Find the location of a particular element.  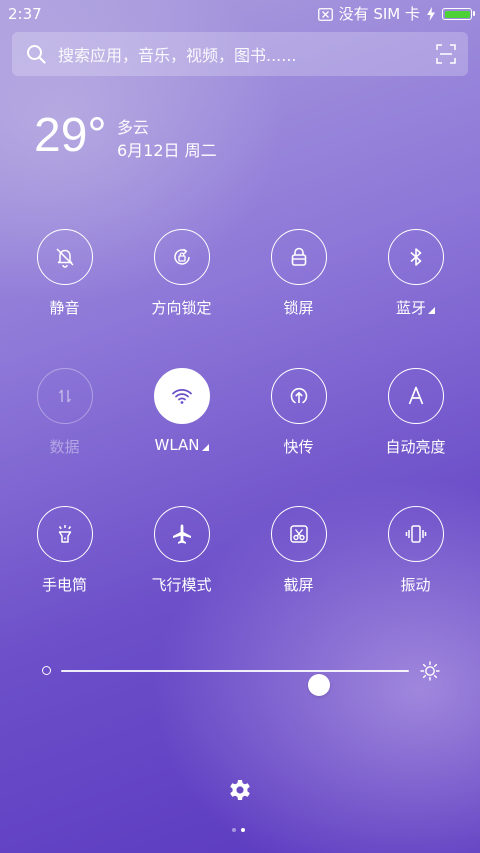

toggle-wlan: WLAN is located at coordinates (181, 411).